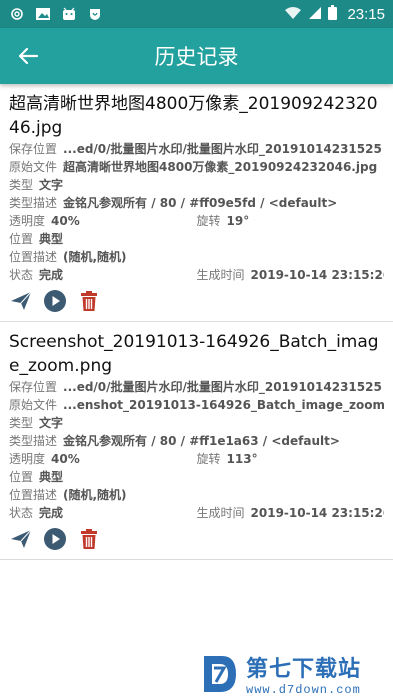  Describe the element at coordinates (304, 669) in the screenshot. I see `watermark-name: 第七下载站` at that location.